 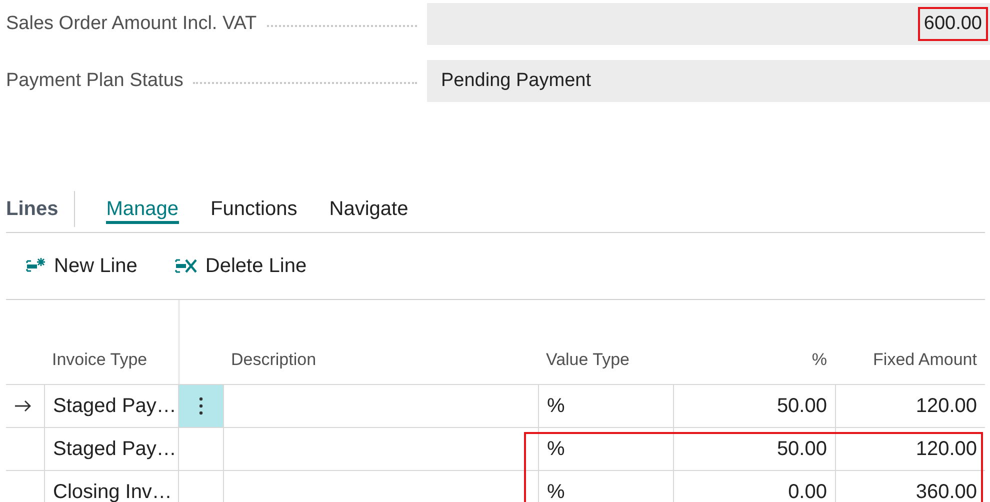 I want to click on field-text: Pending Payment, so click(x=516, y=81).